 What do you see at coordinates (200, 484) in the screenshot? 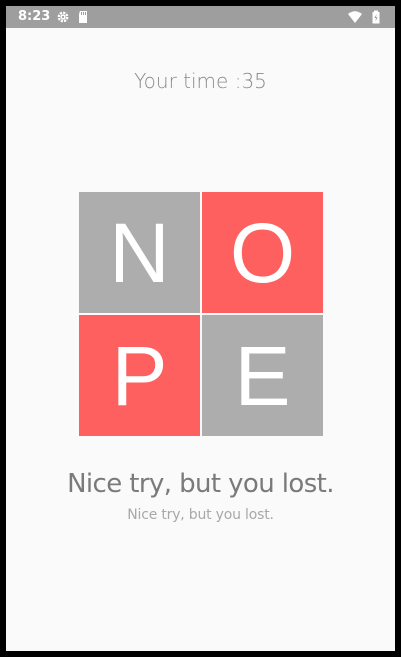
I see `result-message: Nice try, but you lost.` at bounding box center [200, 484].